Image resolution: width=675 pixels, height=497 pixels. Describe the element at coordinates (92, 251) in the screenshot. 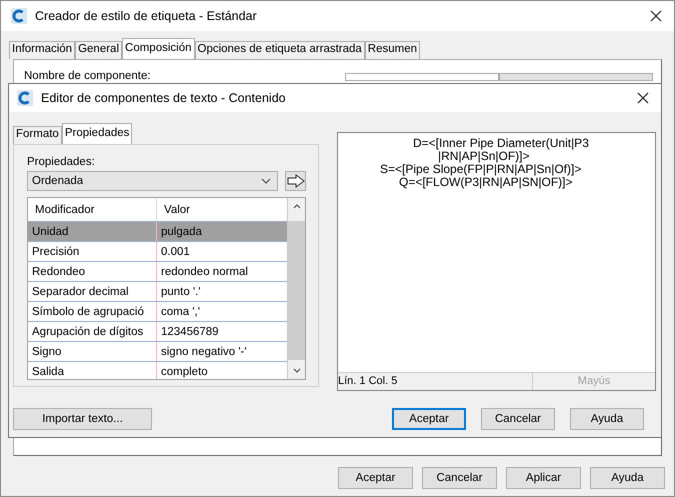

I see `table-cell: Precisión` at that location.